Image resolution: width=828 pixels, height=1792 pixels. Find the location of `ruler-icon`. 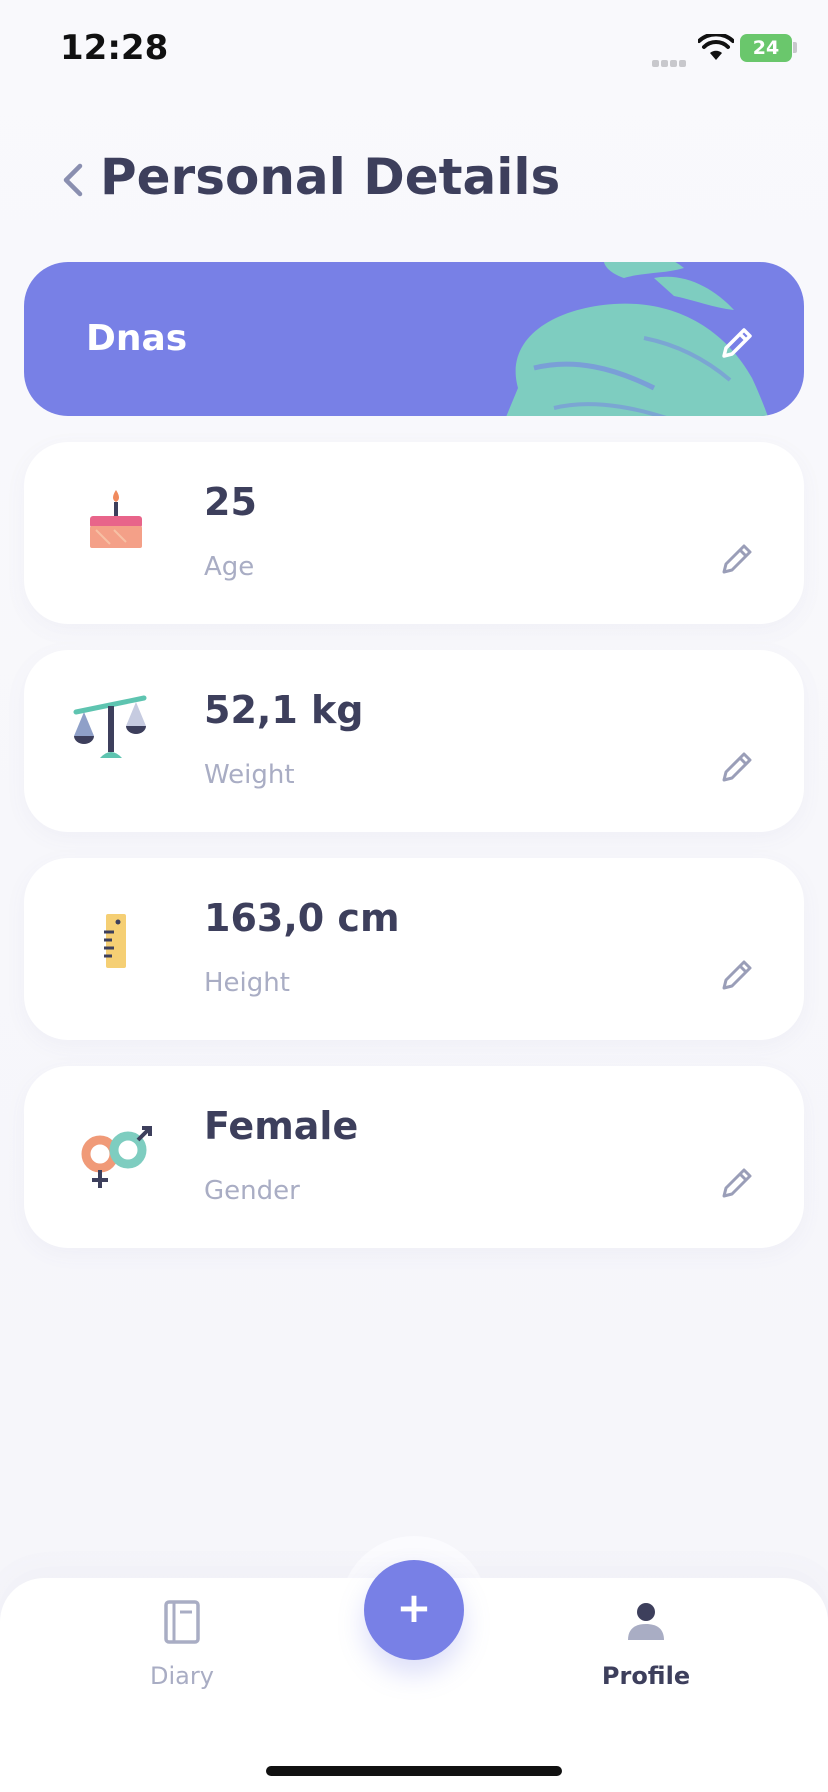

ruler-icon is located at coordinates (115, 941).